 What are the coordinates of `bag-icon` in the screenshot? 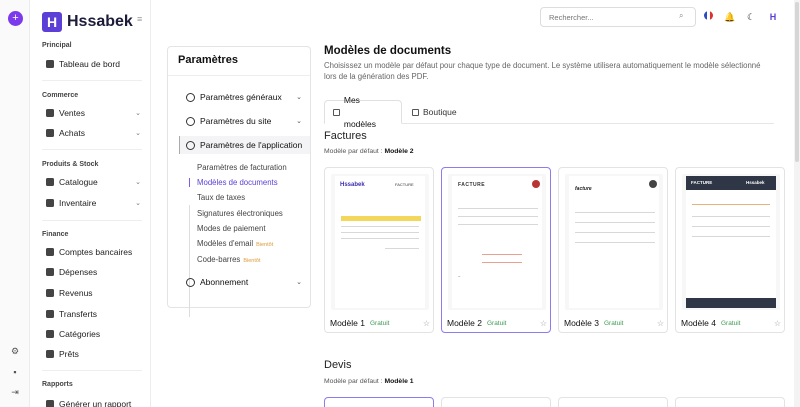 It's located at (50, 113).